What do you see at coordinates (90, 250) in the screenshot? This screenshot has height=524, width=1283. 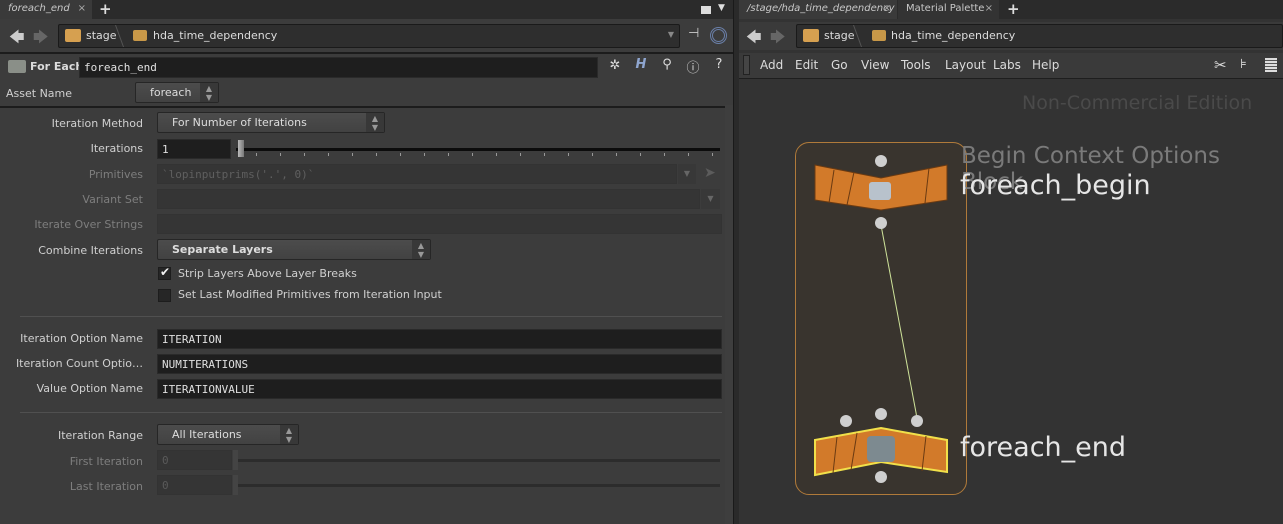 I see `combine-iterations-label: Combine Iterations` at bounding box center [90, 250].